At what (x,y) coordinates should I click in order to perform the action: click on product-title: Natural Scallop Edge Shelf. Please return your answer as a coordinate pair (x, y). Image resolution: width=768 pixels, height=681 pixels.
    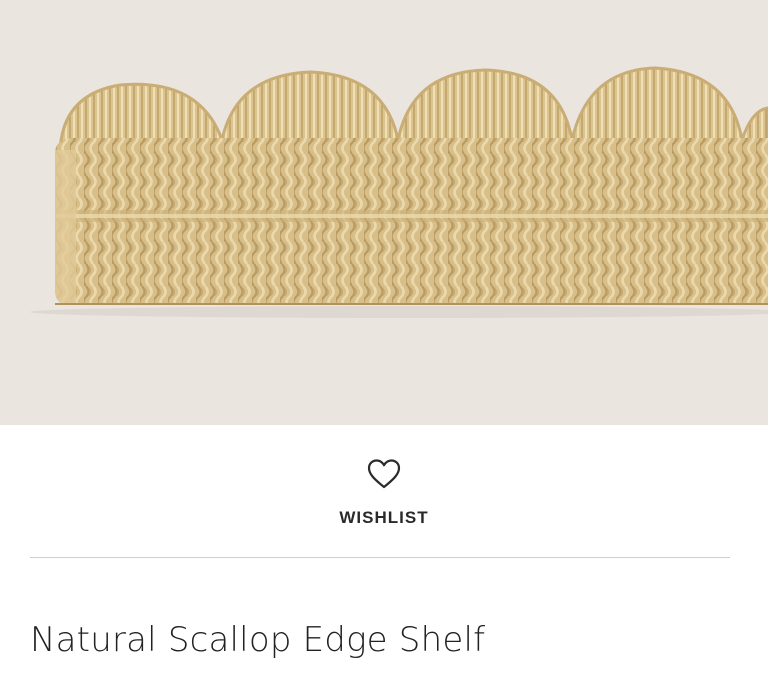
    Looking at the image, I should click on (258, 640).